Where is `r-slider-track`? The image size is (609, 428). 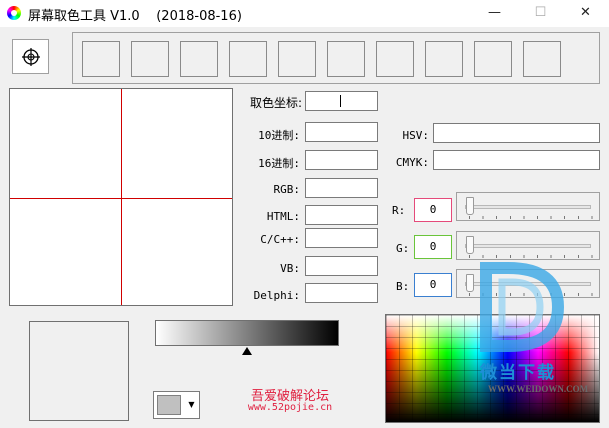
r-slider-track is located at coordinates (528, 207).